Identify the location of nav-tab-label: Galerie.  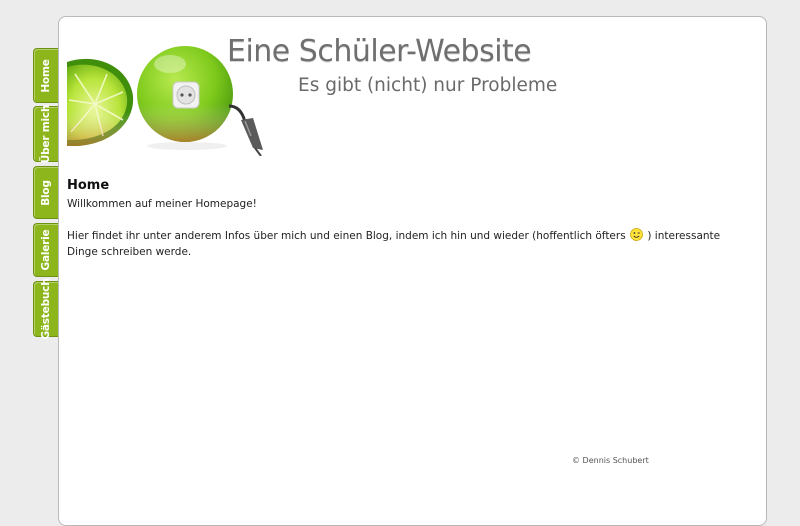
(46, 250).